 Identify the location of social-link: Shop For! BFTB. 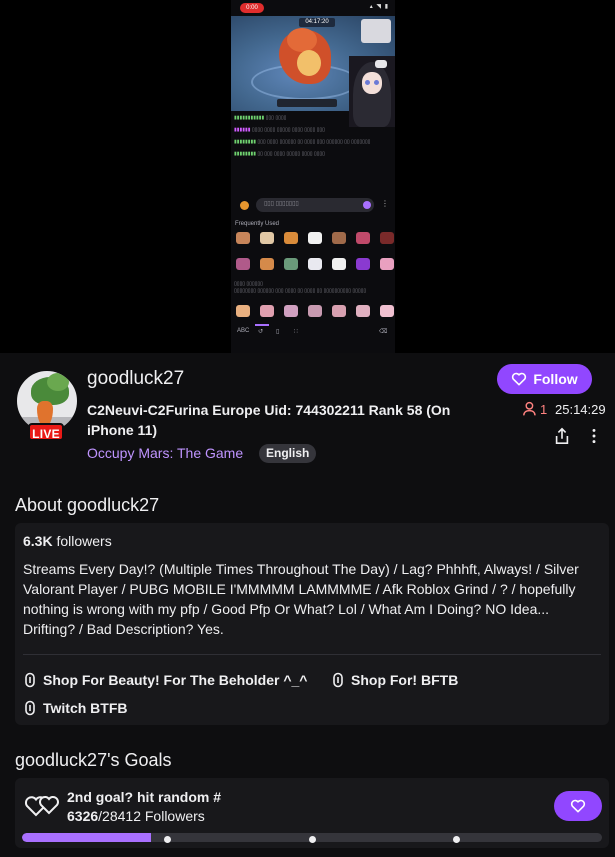
(394, 680).